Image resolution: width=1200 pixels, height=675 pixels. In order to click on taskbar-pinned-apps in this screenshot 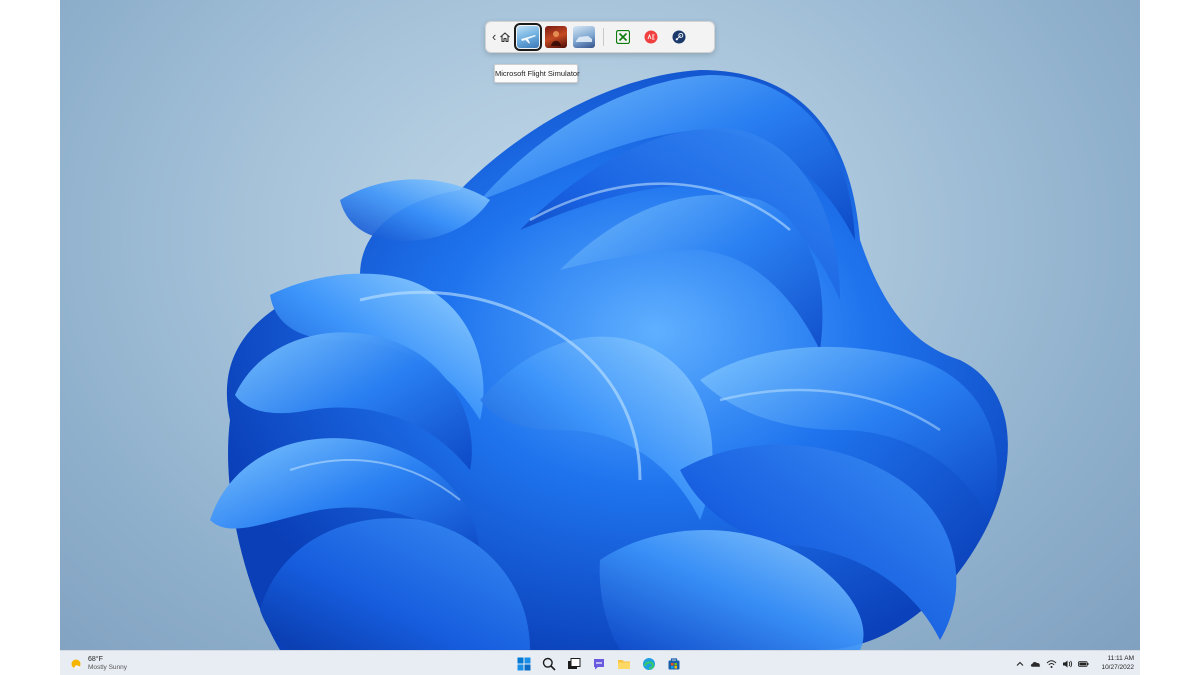, I will do `click(599, 663)`.